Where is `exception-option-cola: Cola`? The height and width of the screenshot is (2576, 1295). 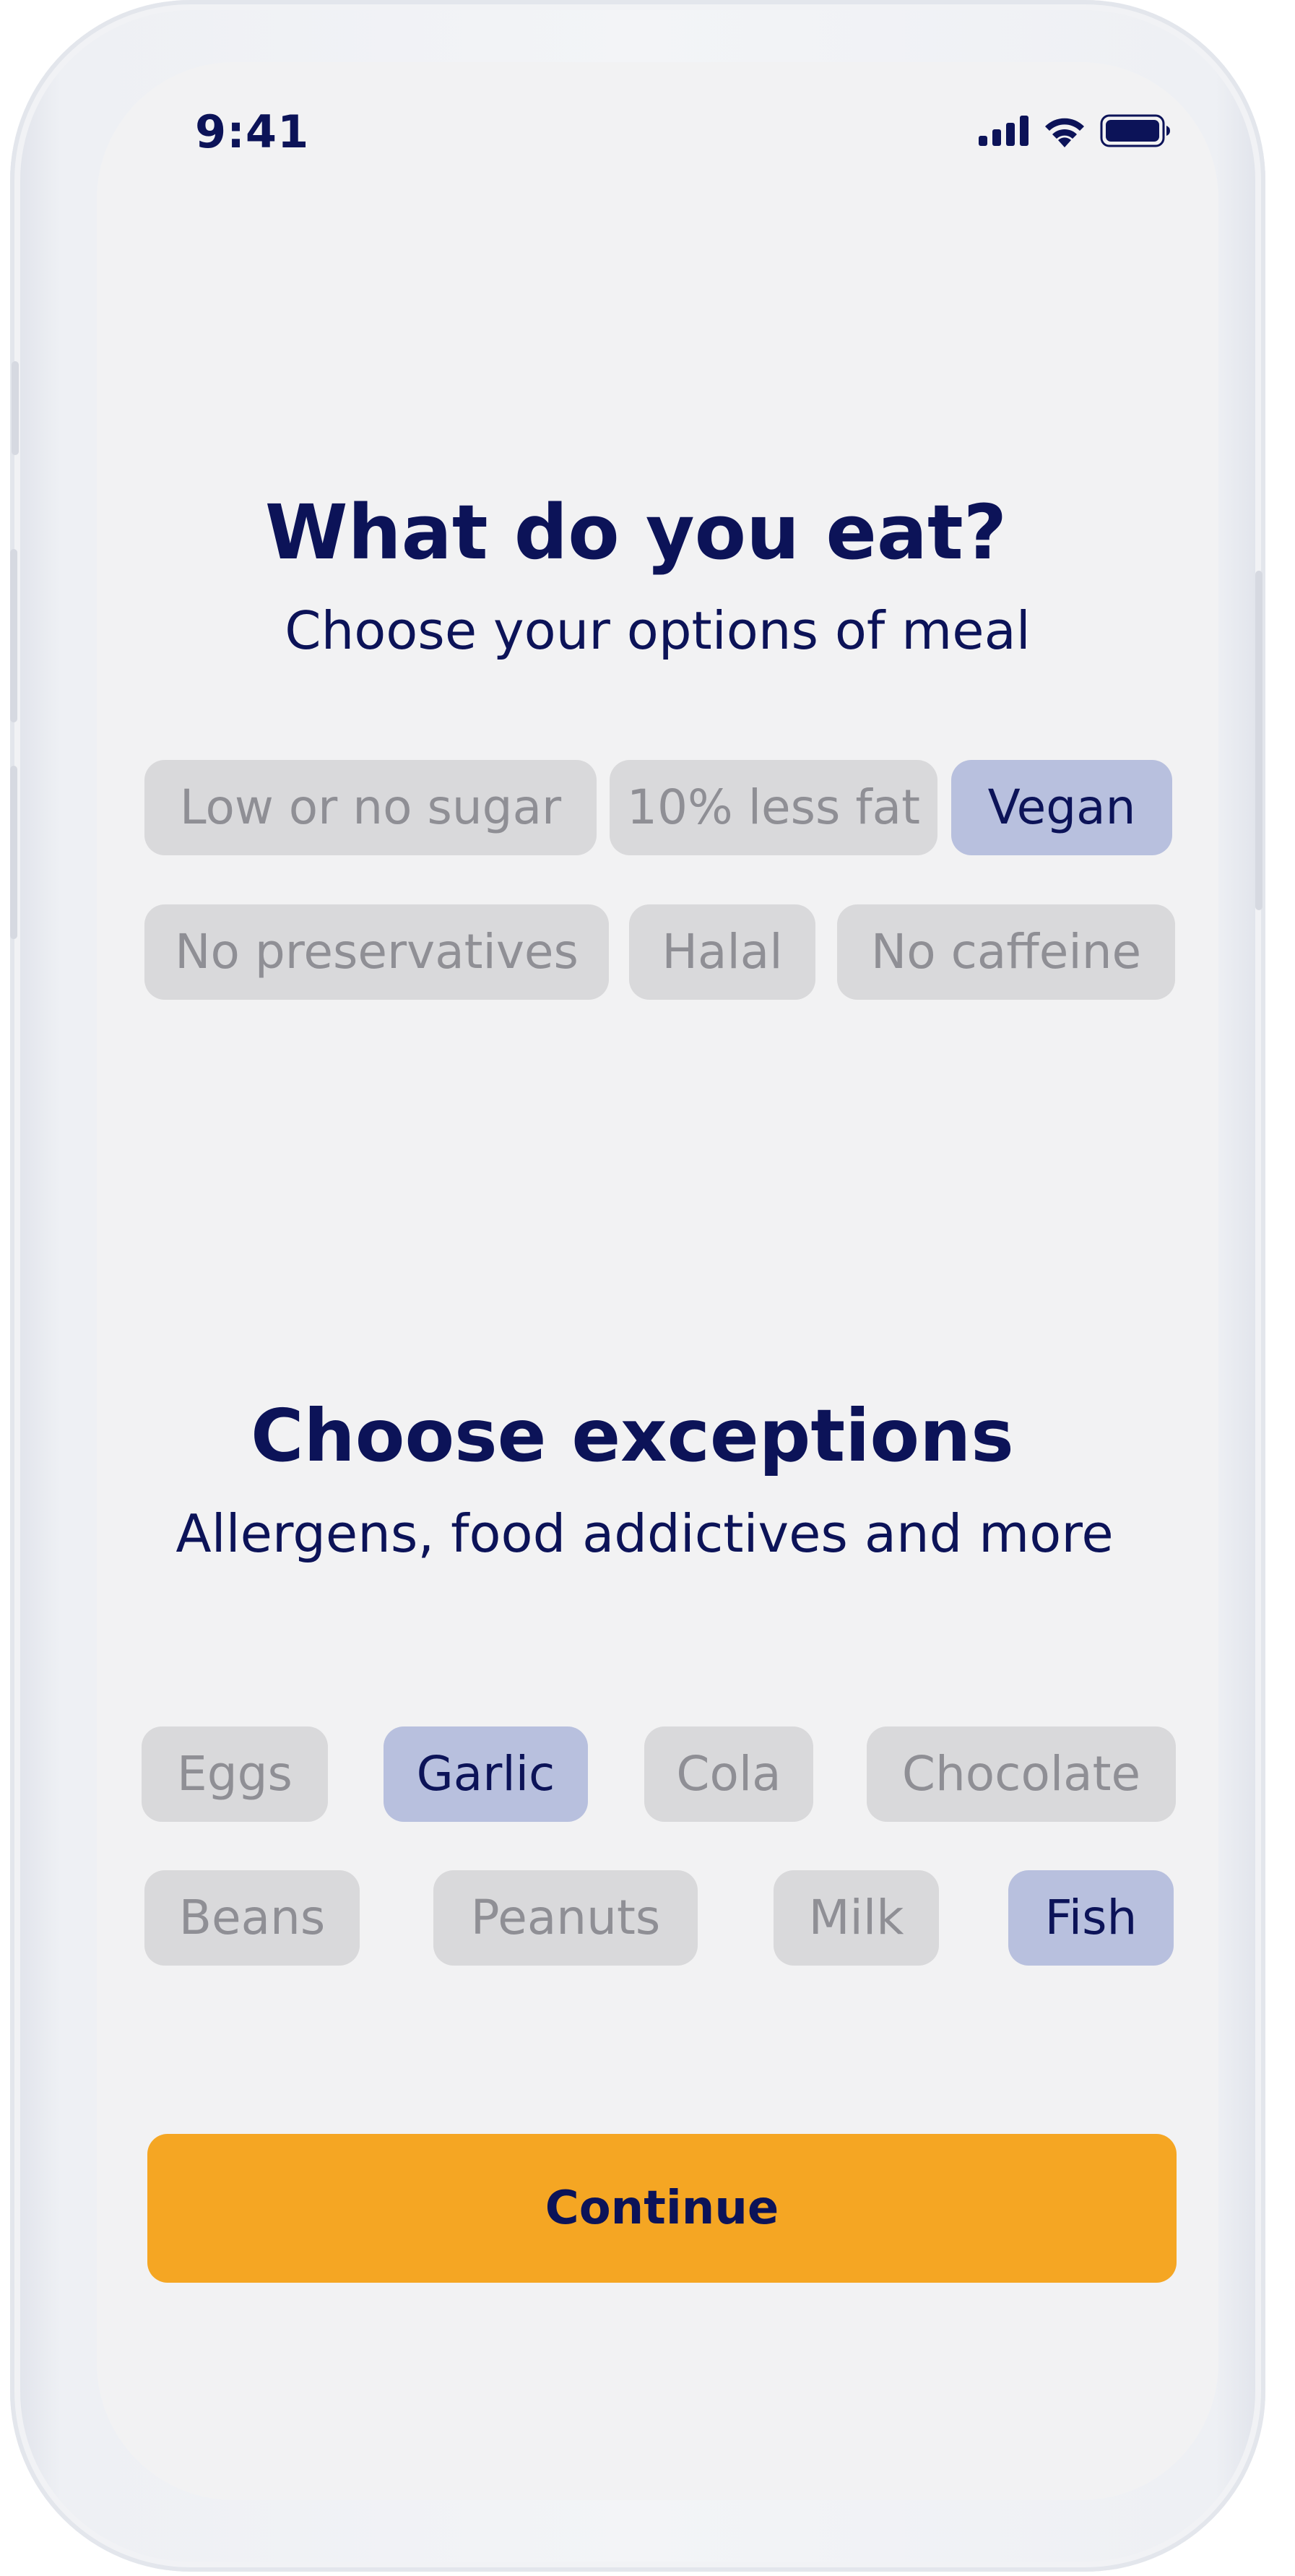 exception-option-cola: Cola is located at coordinates (728, 1774).